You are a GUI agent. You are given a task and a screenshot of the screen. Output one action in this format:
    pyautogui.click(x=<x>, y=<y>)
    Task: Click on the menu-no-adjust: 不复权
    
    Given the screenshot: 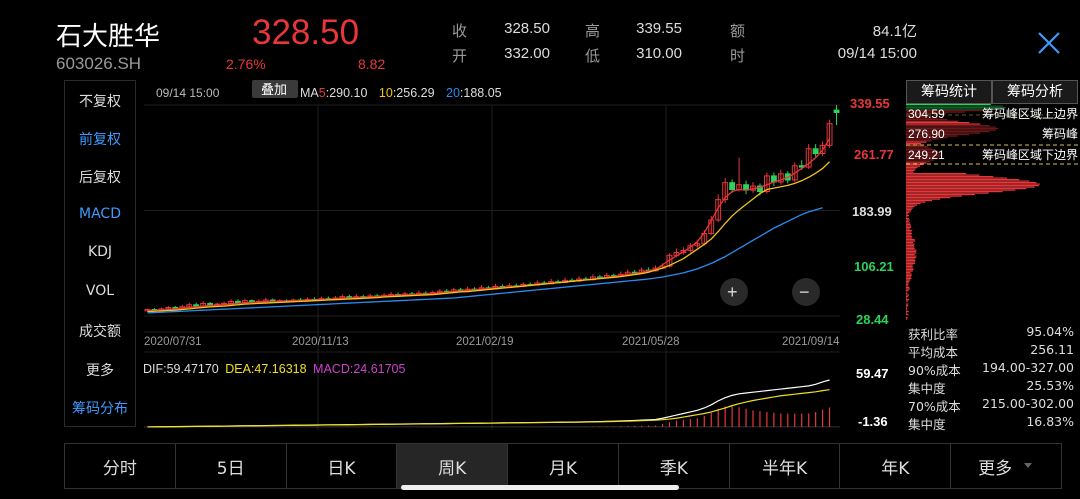 What is the action you would take?
    pyautogui.click(x=100, y=101)
    